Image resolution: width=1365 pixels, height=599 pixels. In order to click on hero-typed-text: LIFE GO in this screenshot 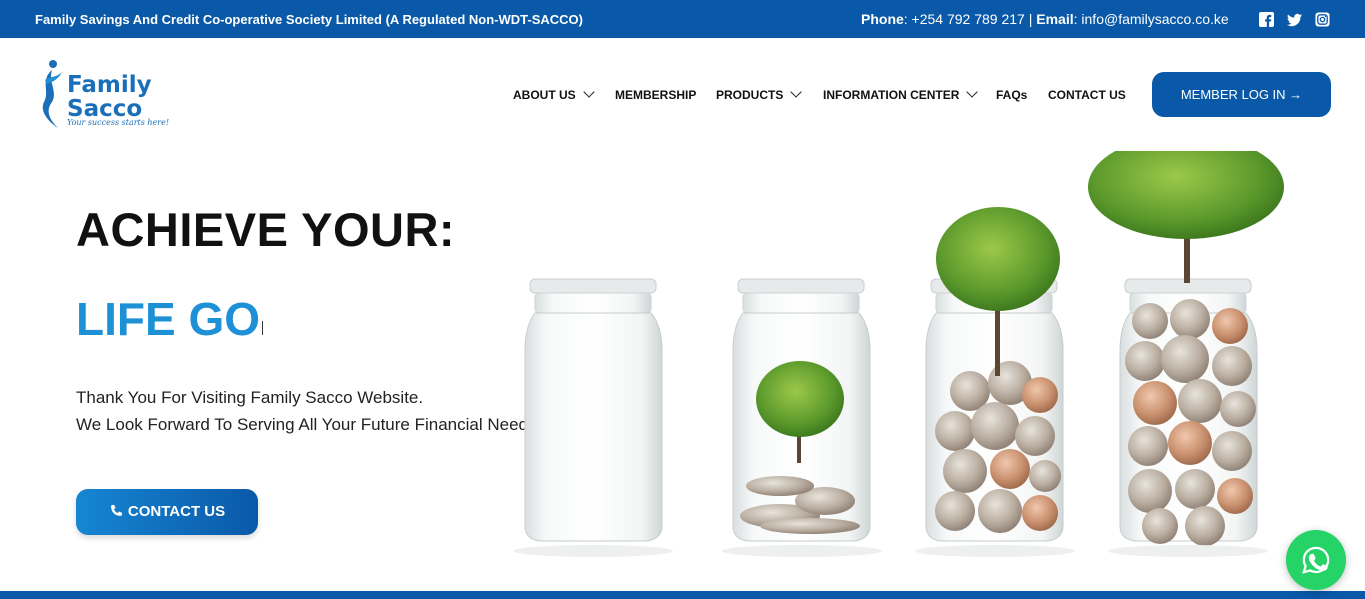, I will do `click(169, 319)`.